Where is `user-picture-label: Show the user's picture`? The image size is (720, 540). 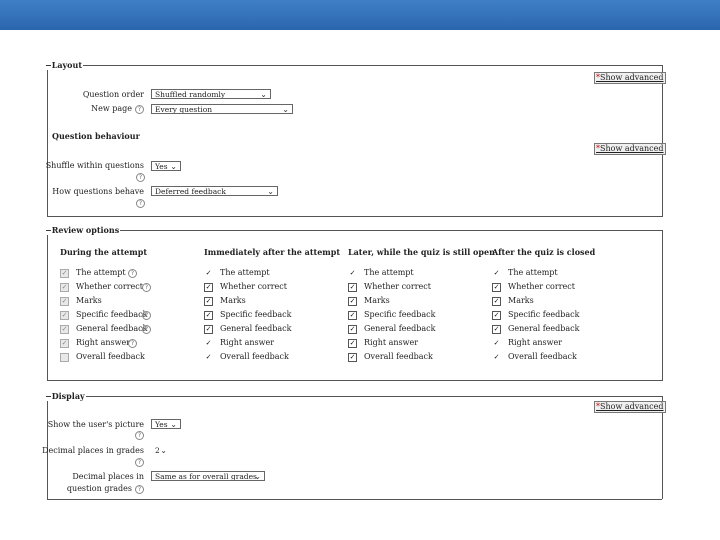
user-picture-label: Show the user's picture is located at coordinates (95, 424).